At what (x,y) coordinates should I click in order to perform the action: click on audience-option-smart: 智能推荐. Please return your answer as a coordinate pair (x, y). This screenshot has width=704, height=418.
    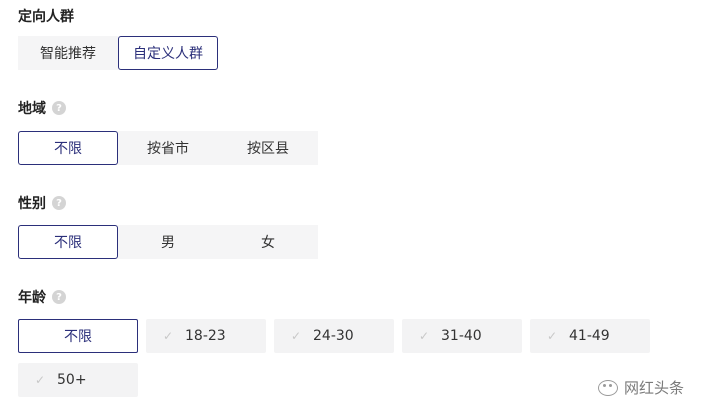
    Looking at the image, I should click on (68, 53).